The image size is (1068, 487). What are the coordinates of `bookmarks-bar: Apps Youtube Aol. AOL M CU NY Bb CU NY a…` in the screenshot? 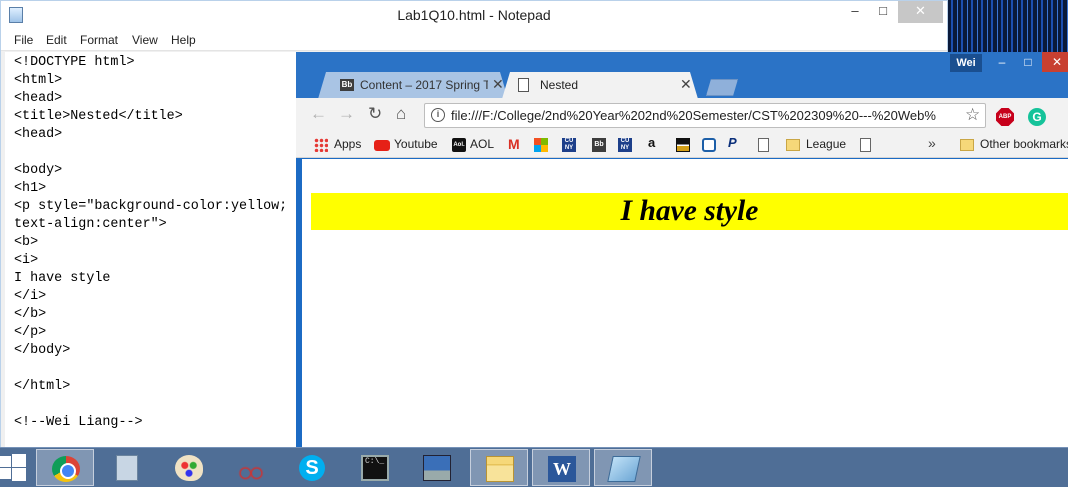 It's located at (682, 145).